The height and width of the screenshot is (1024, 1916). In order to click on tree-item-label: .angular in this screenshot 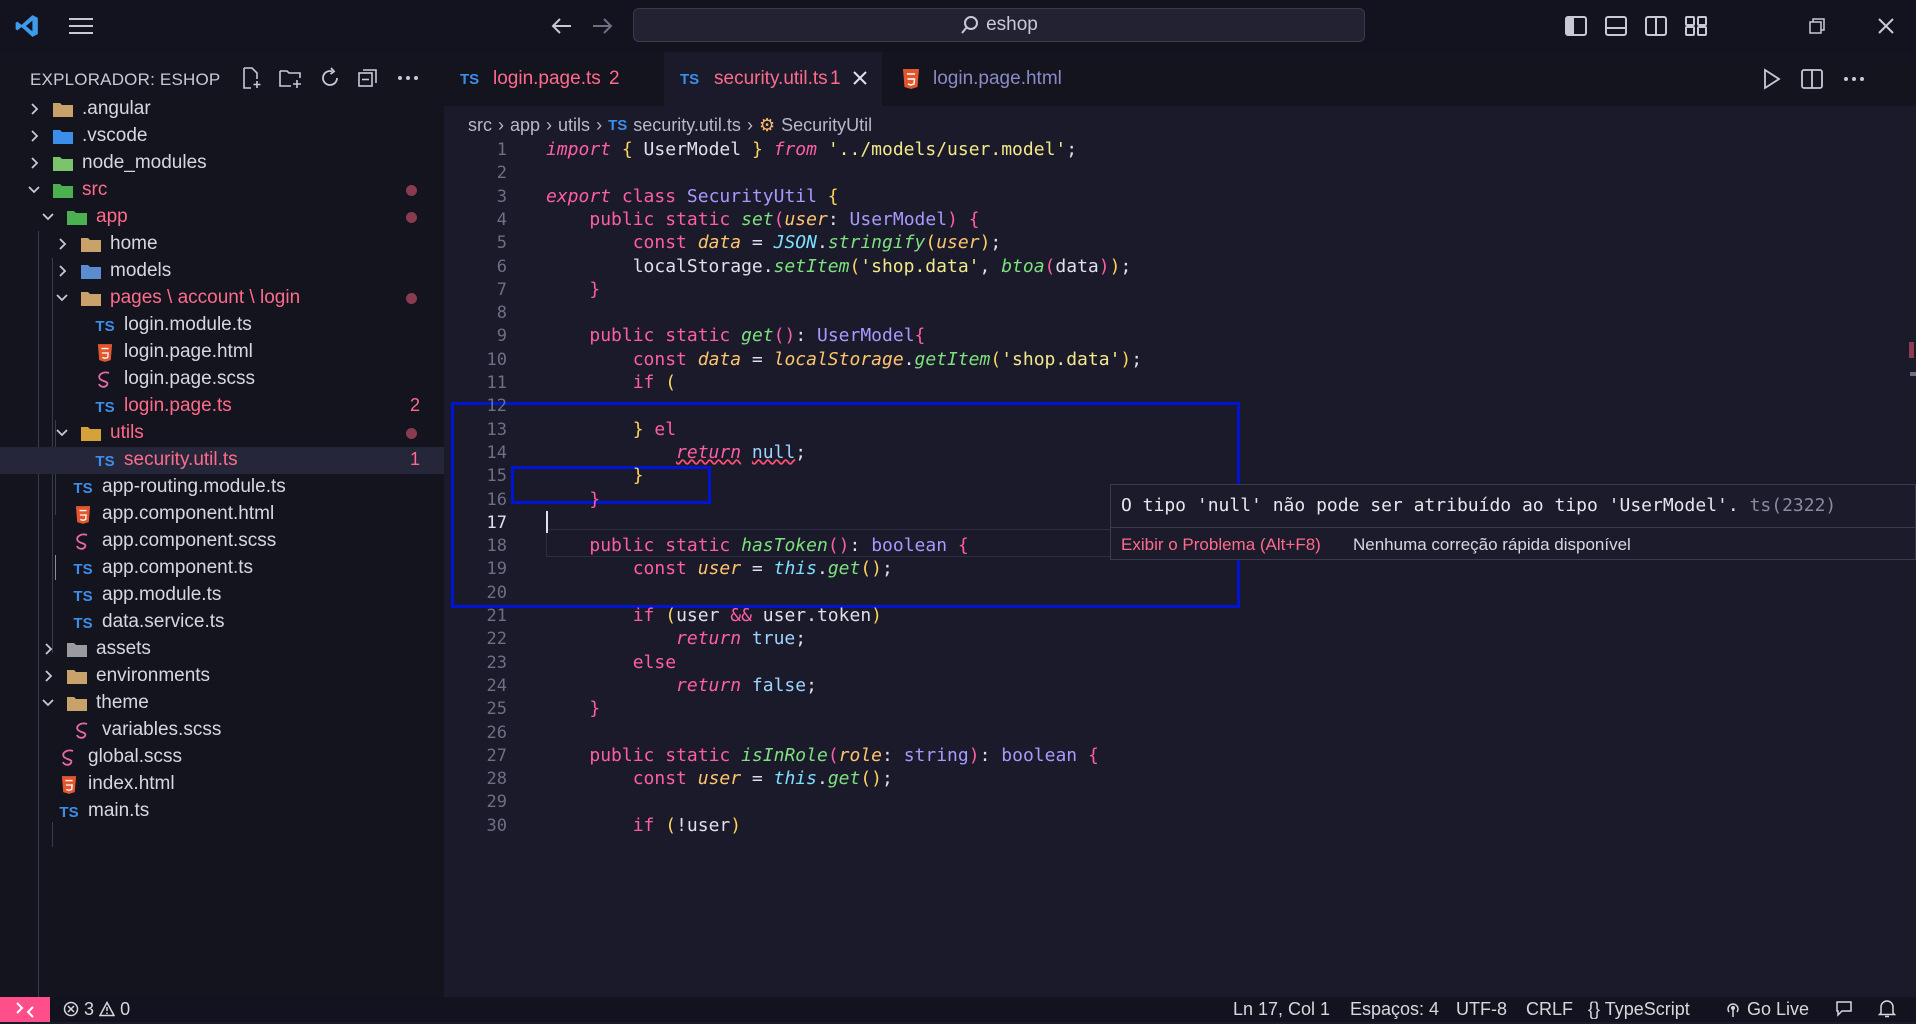, I will do `click(116, 108)`.